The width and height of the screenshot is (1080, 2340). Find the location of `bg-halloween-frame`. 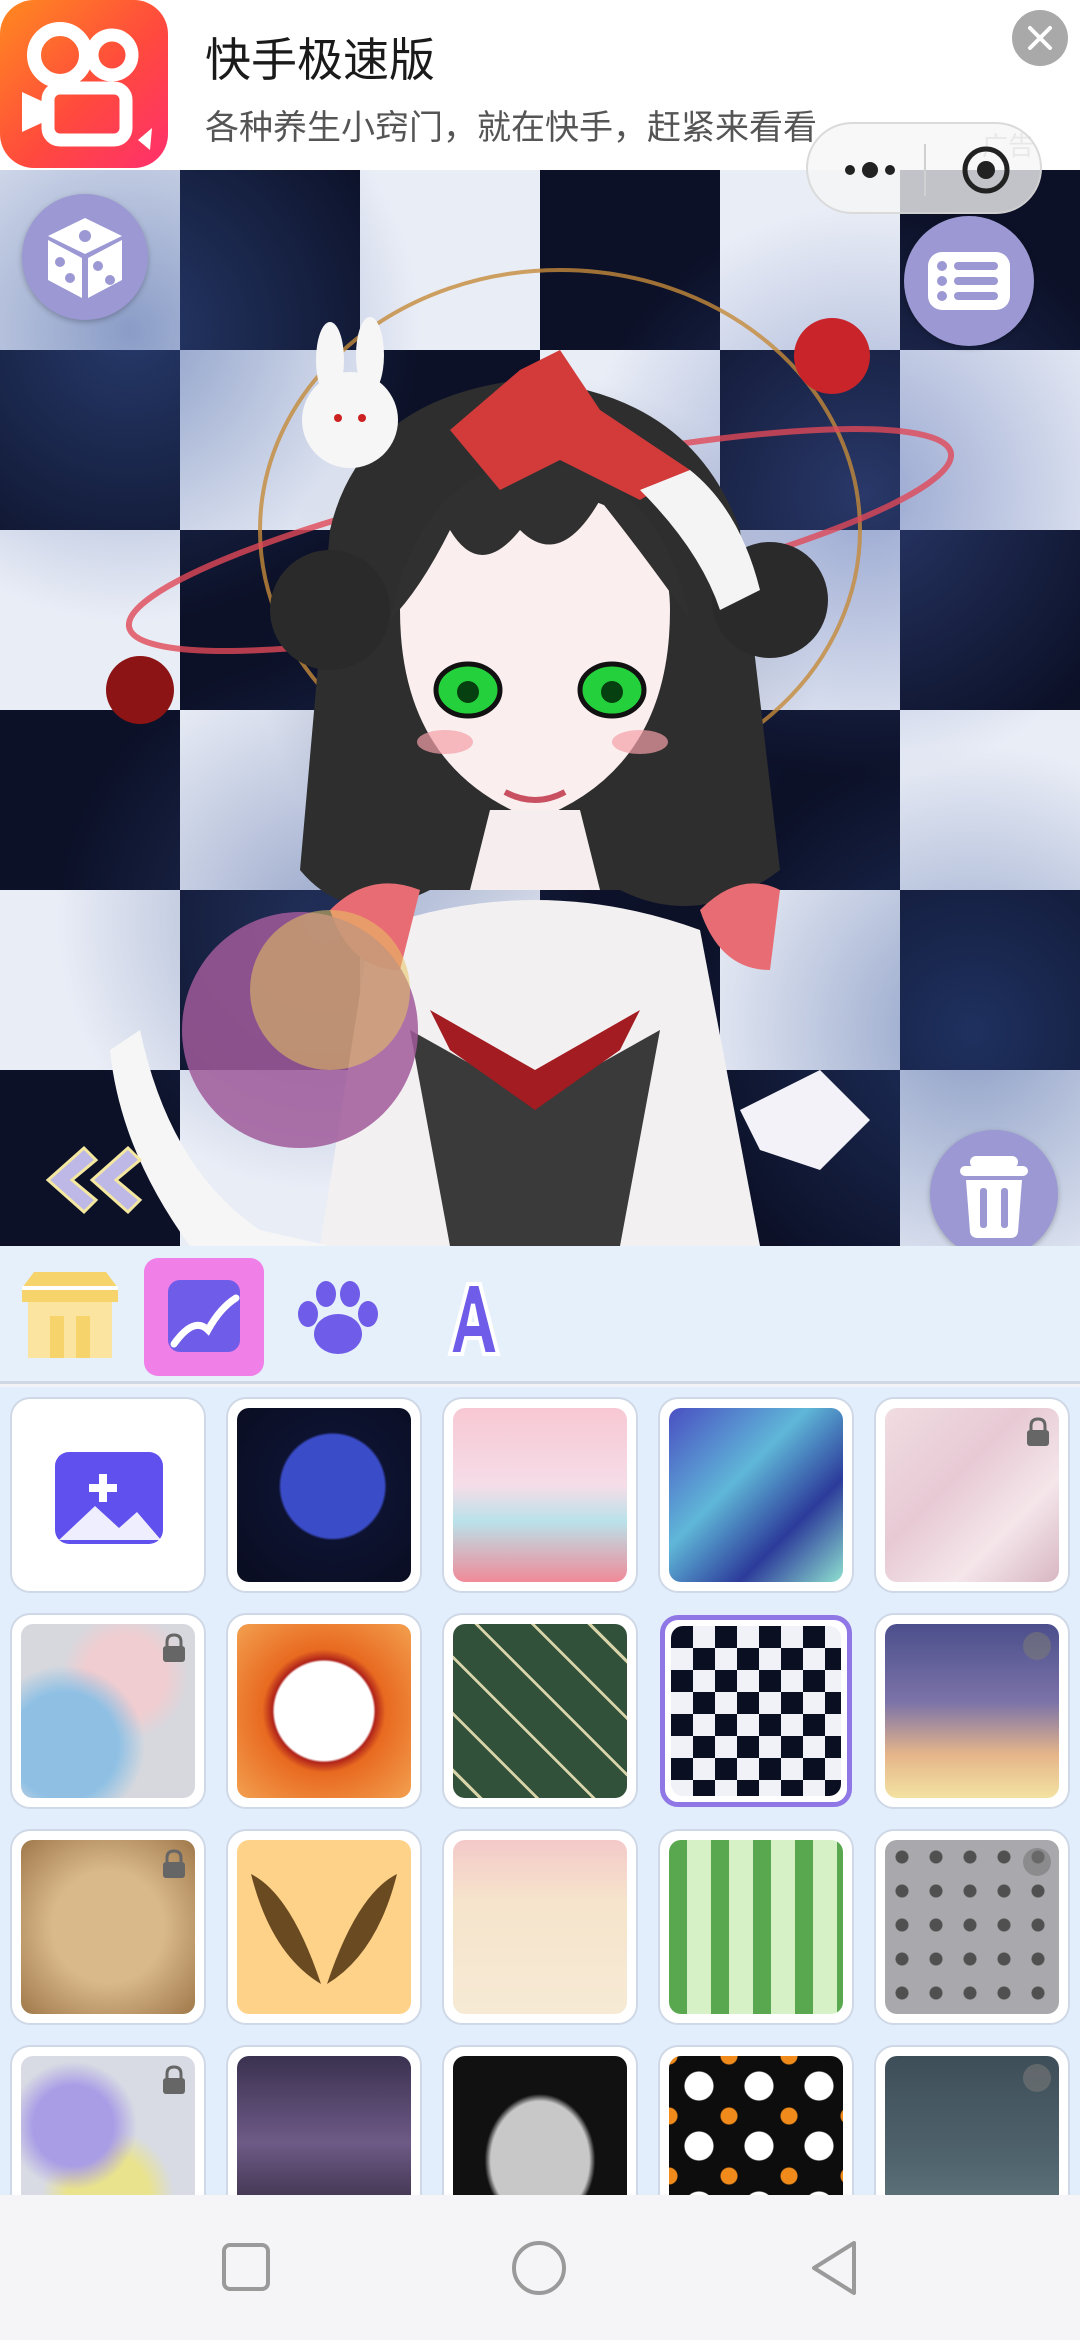

bg-halloween-frame is located at coordinates (540, 2121).